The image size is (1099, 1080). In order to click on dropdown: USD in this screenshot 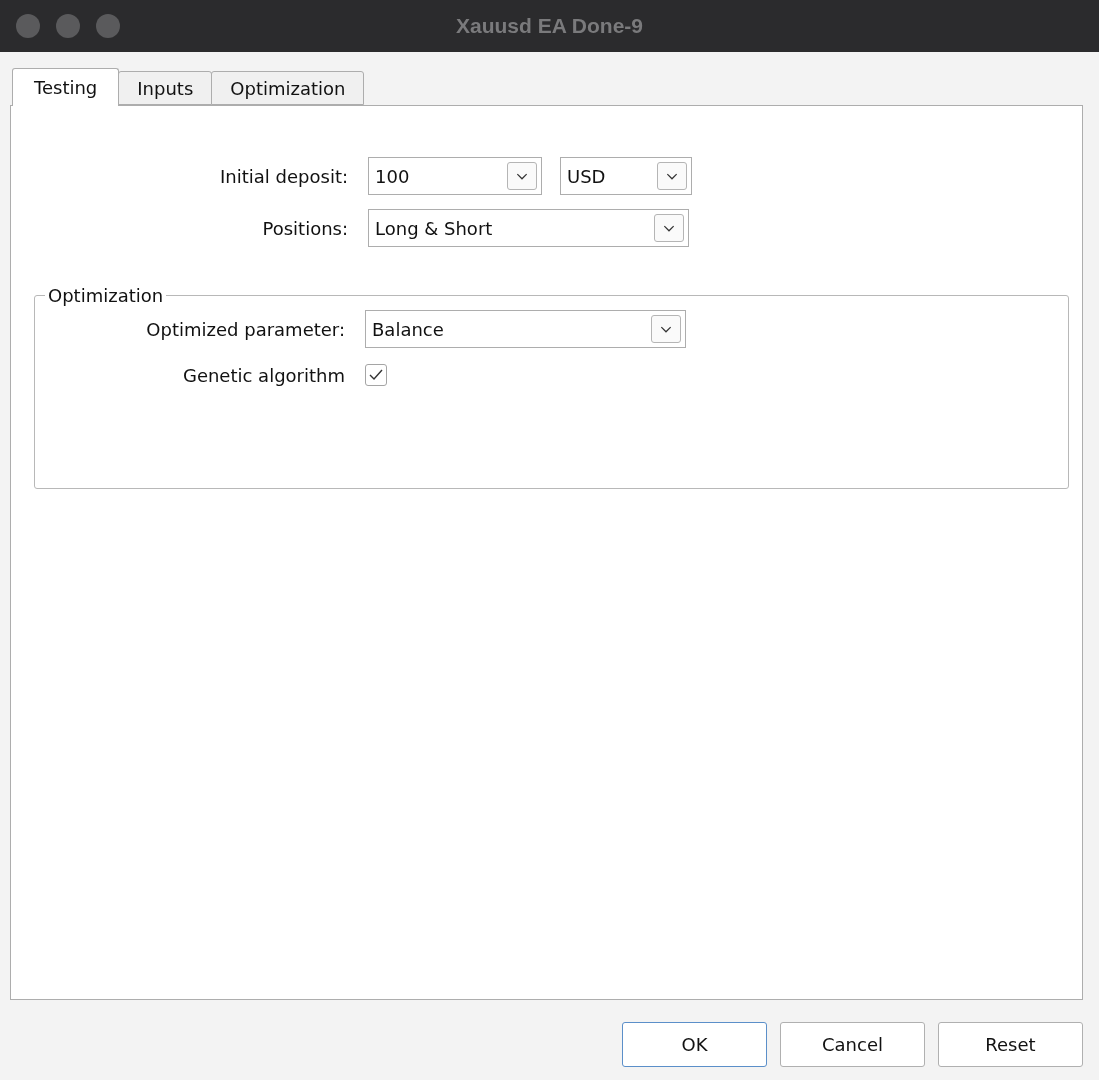, I will do `click(626, 176)`.